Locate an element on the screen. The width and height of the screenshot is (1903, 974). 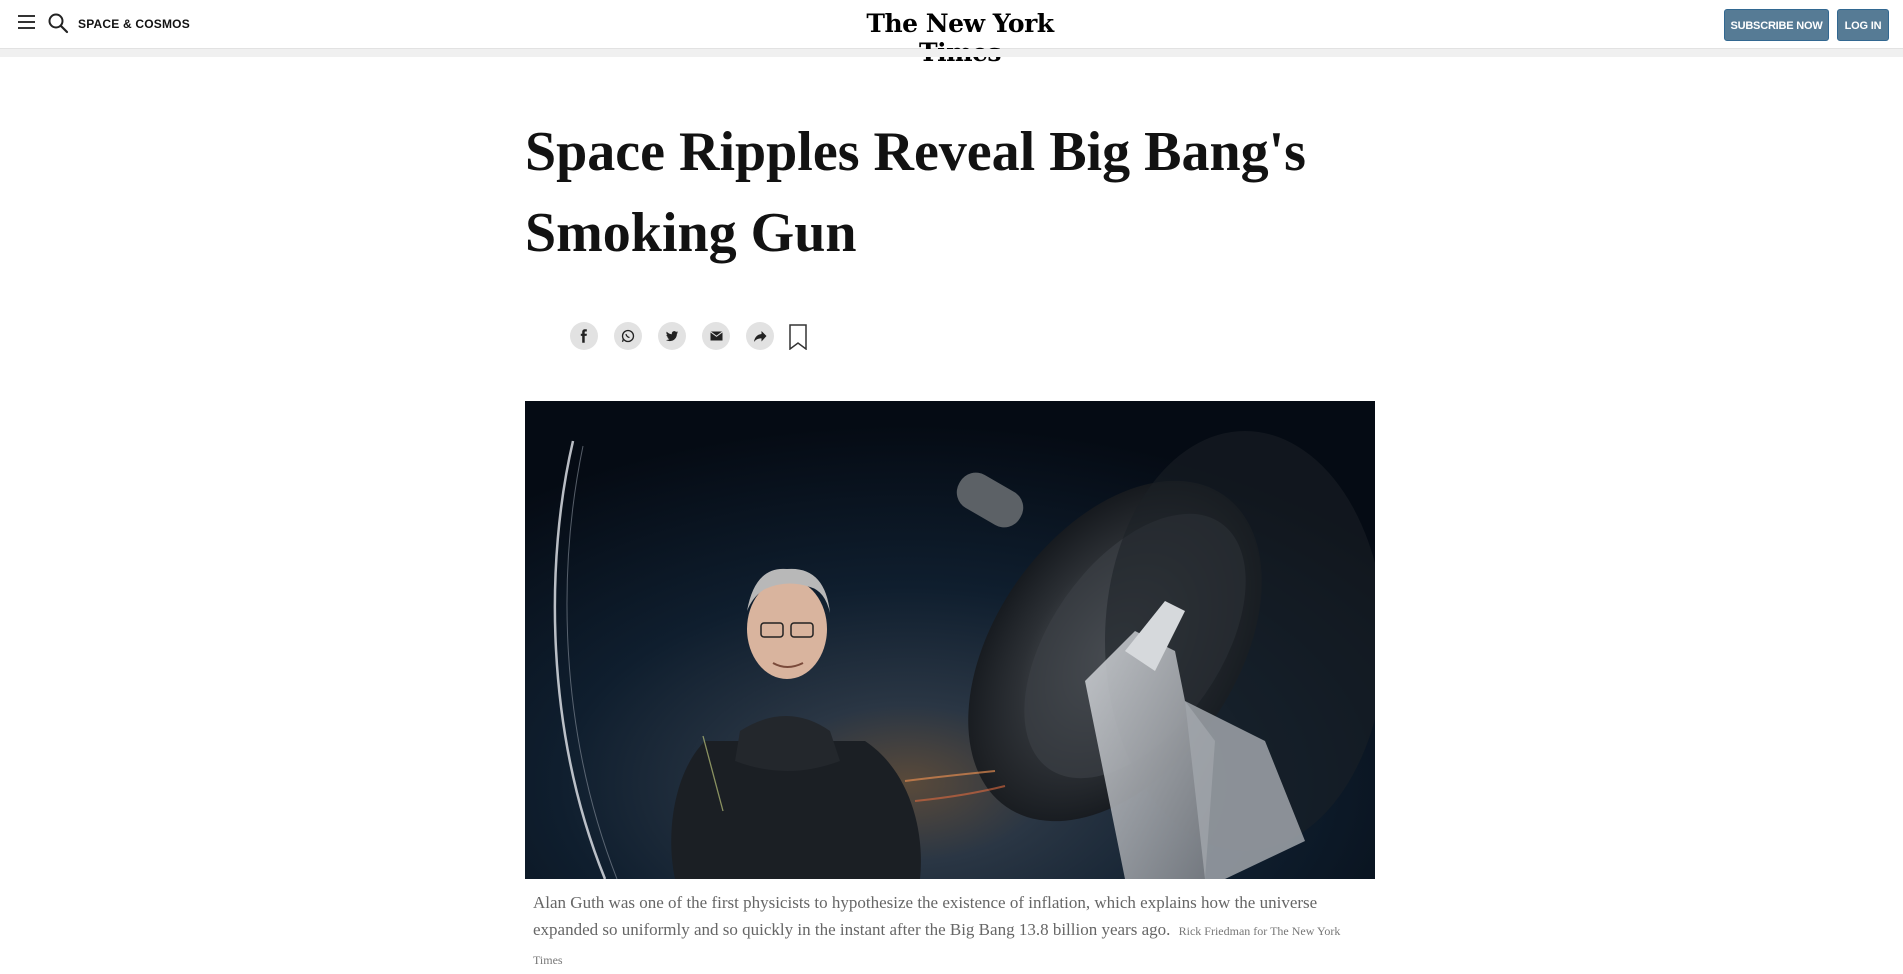
bookmark-icon is located at coordinates (798, 337).